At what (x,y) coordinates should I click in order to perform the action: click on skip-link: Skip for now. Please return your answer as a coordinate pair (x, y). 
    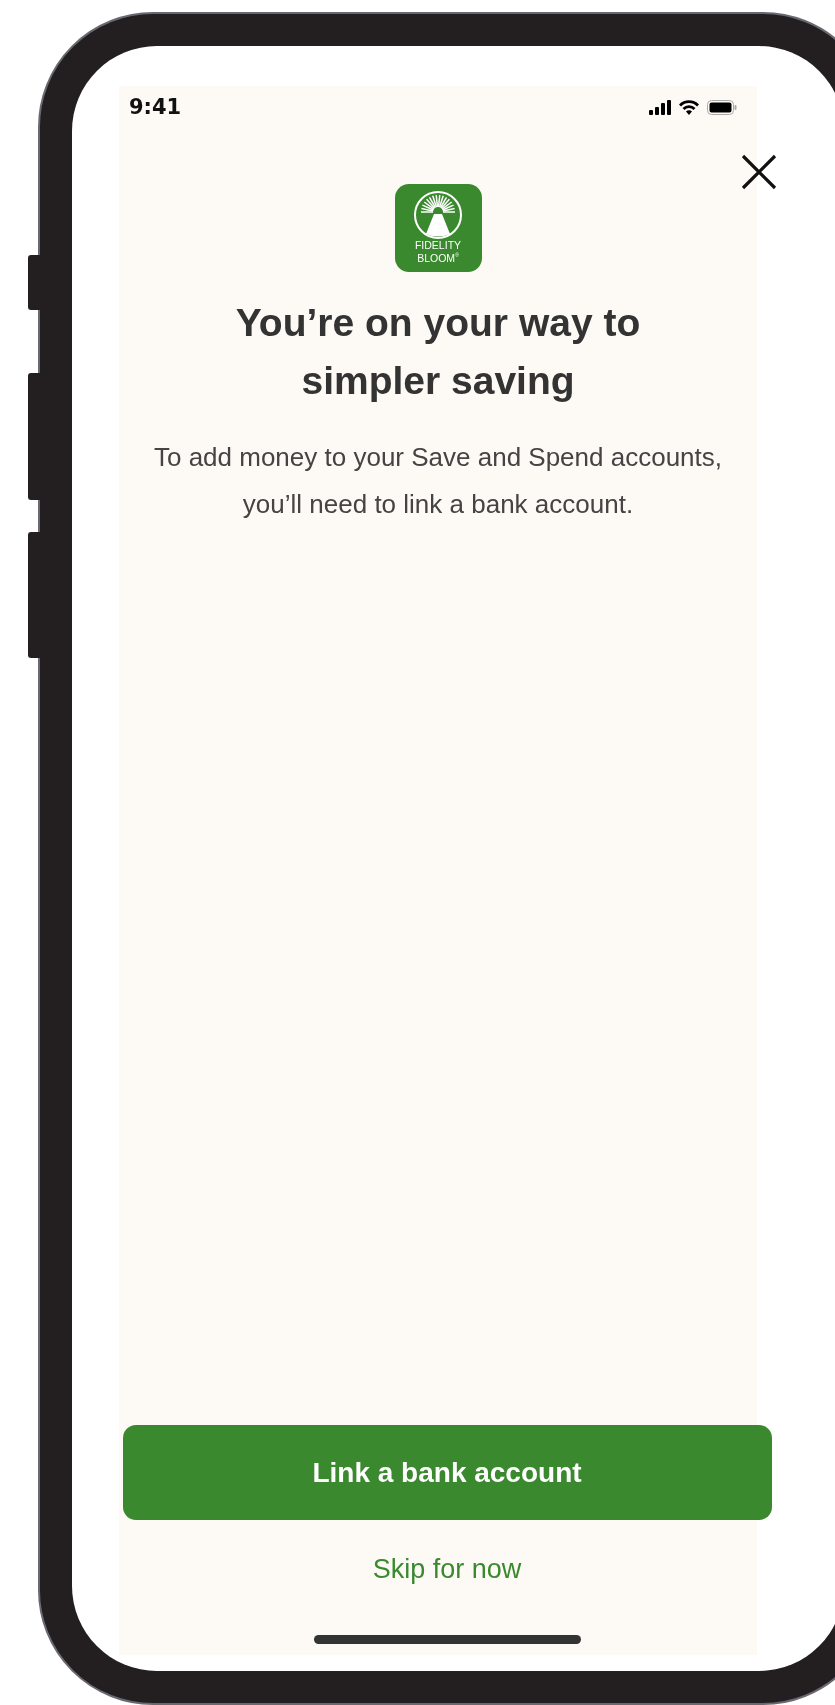
    Looking at the image, I should click on (447, 1569).